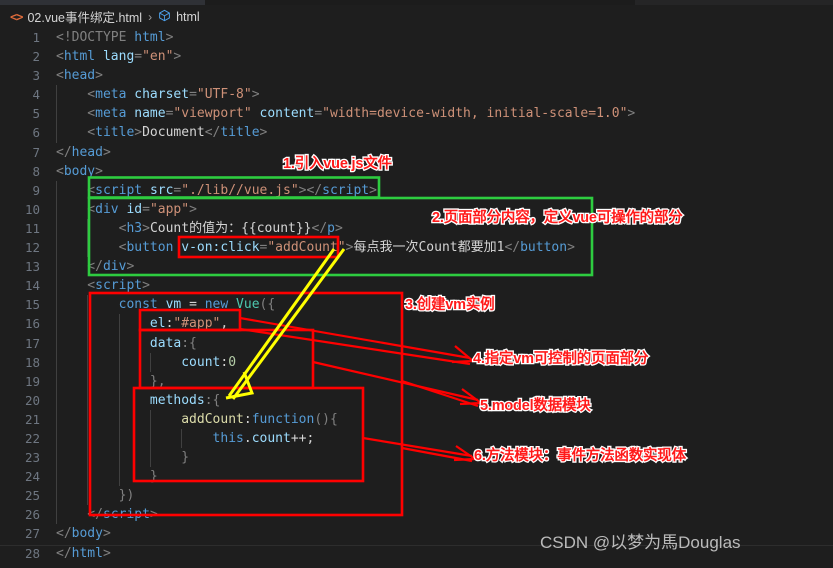 This screenshot has width=833, height=568. What do you see at coordinates (416, 133) in the screenshot?
I see `code-line: 6 <title>Document</title>` at bounding box center [416, 133].